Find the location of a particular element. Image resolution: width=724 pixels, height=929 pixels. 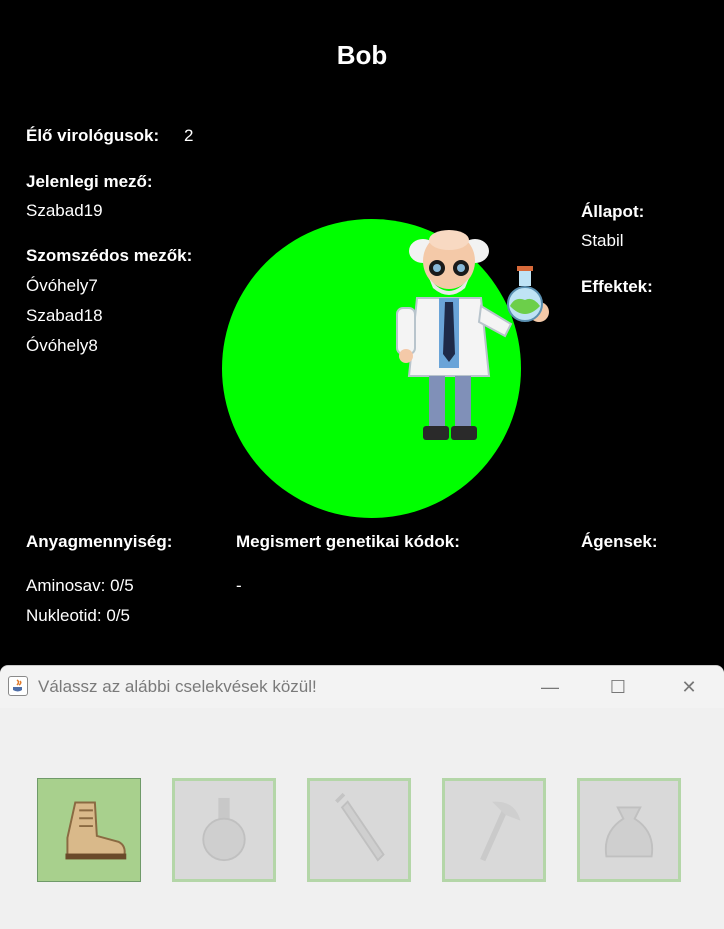

neighbor-item: Szabad18 is located at coordinates (64, 316).